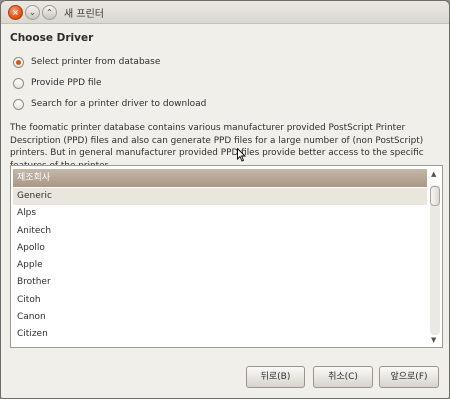  I want to click on scroll-down-icon: ▼, so click(433, 340).